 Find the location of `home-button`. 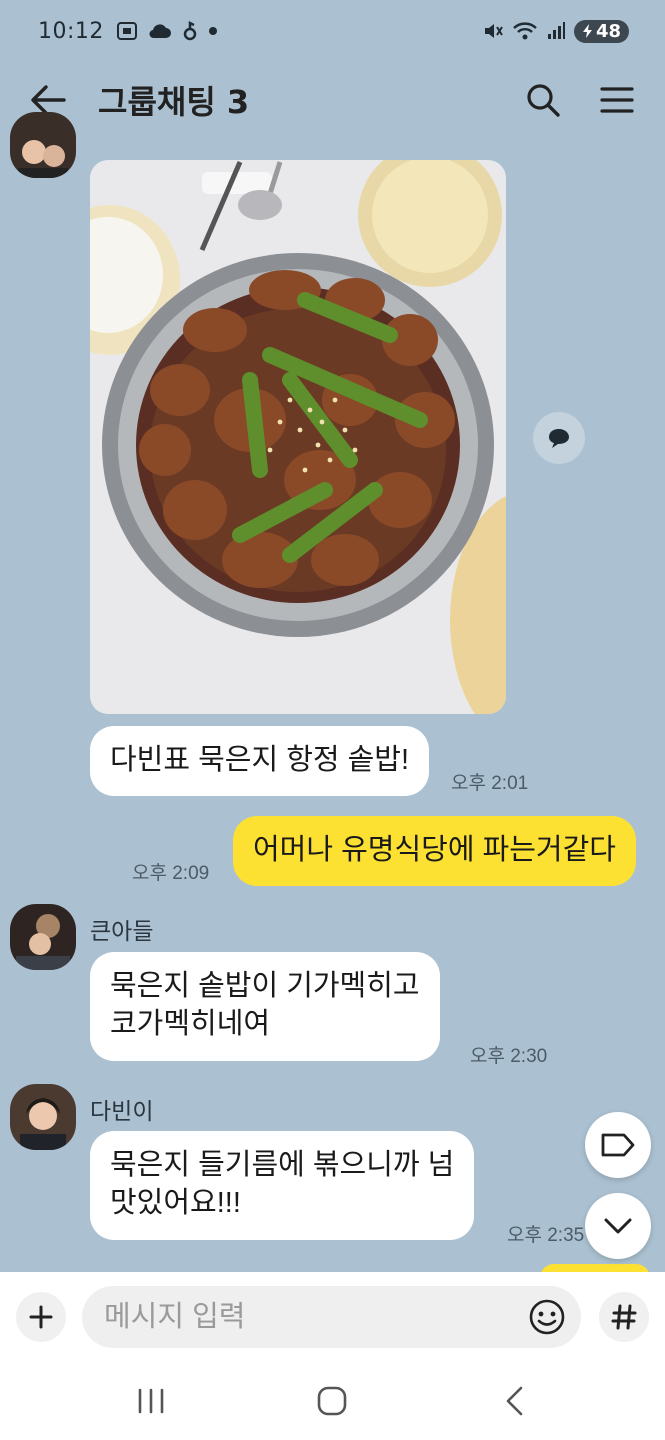

home-button is located at coordinates (332, 1401).